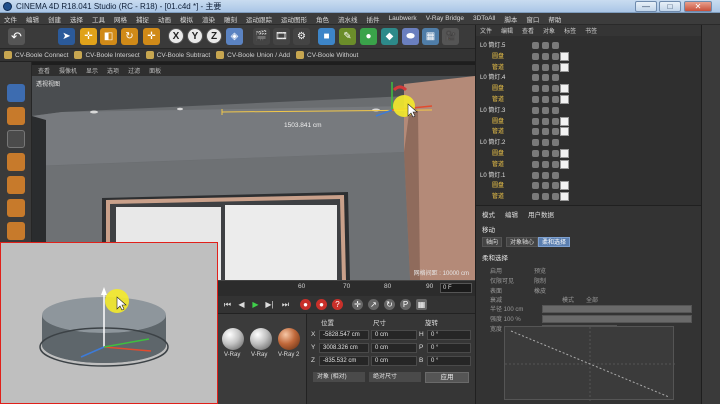 The height and width of the screenshot is (404, 720). Describe the element at coordinates (337, 304) in the screenshot. I see `keyframe-selection-icon: ?` at that location.